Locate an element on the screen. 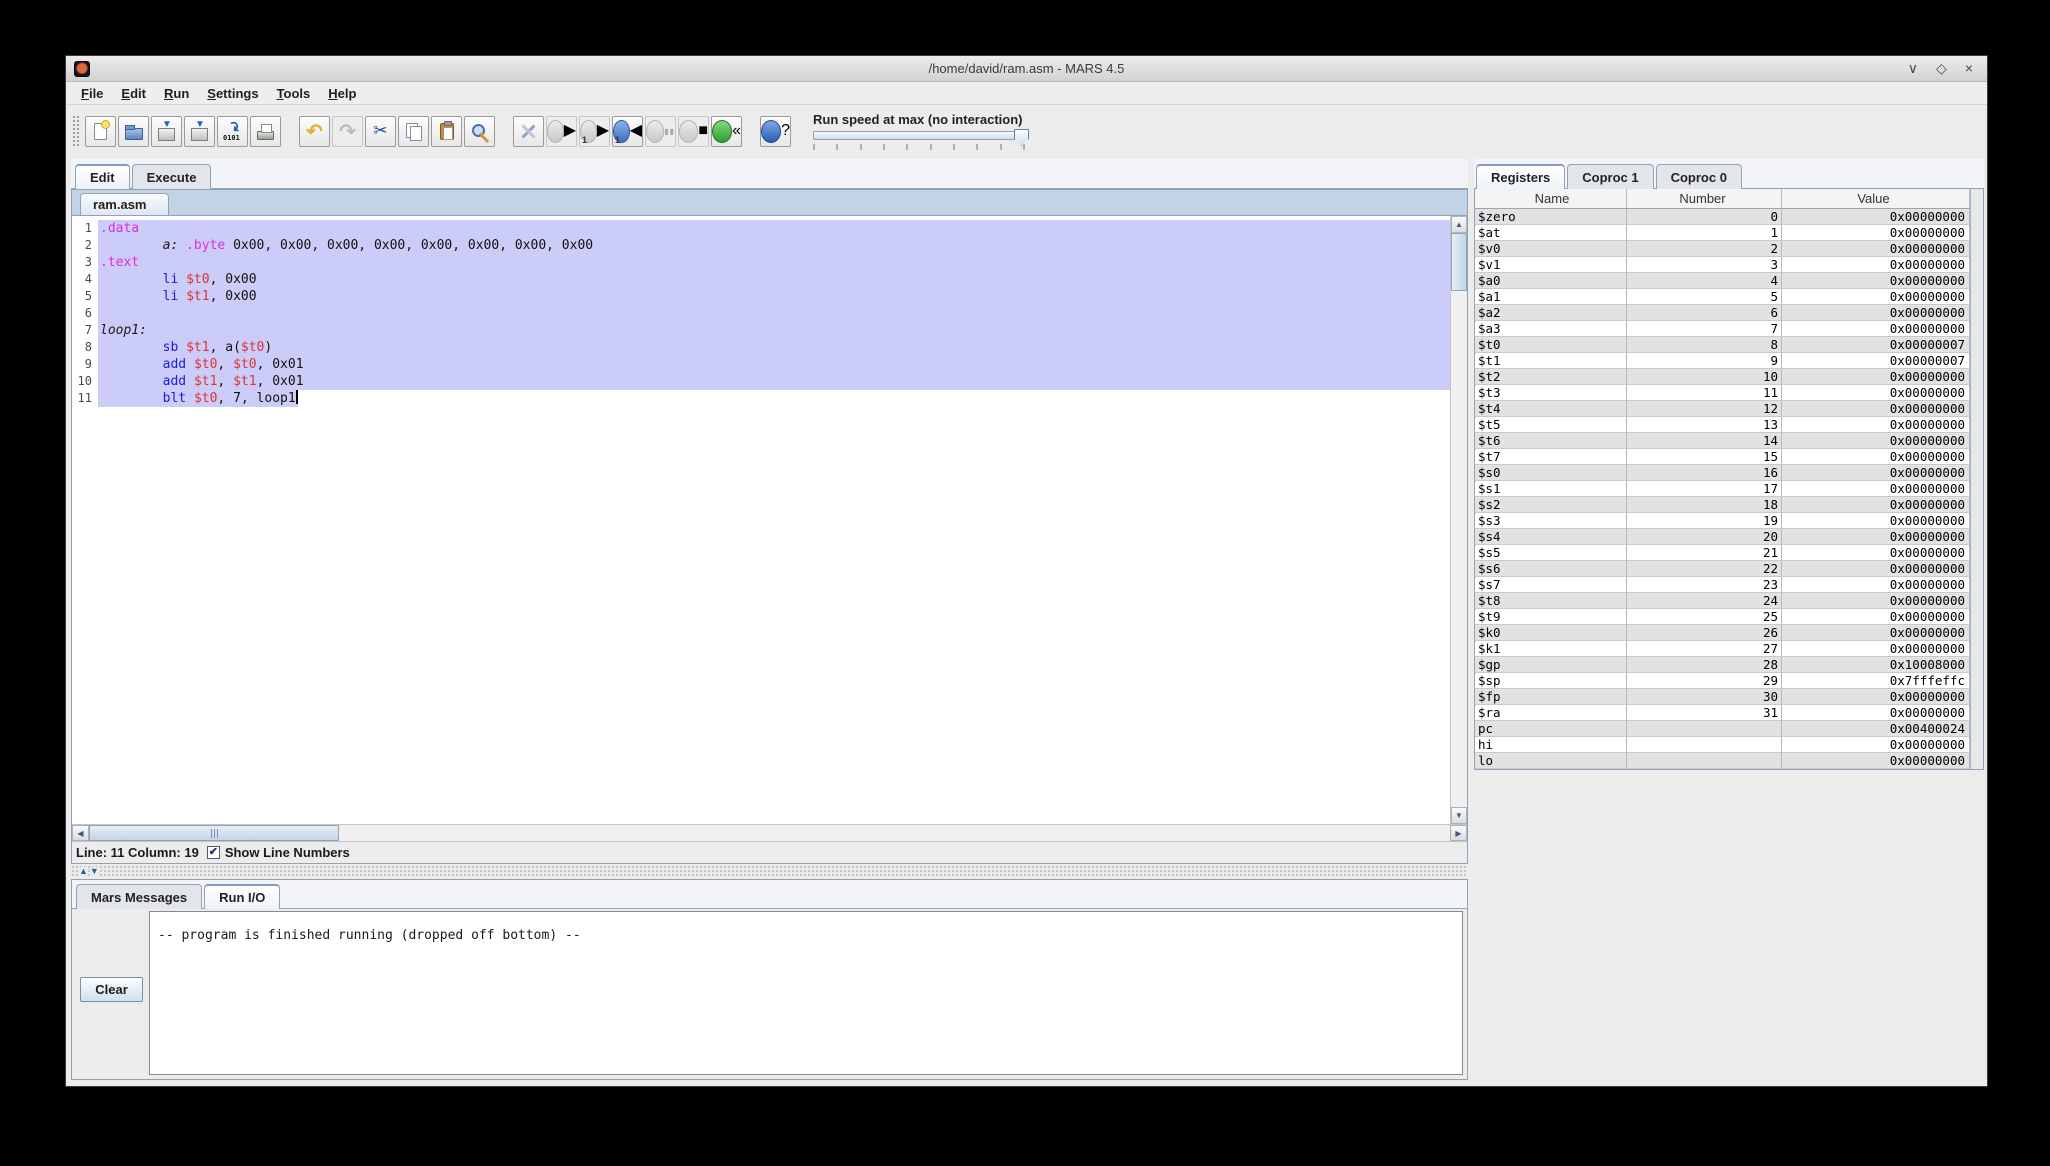  crossed-tools-icon is located at coordinates (528, 131).